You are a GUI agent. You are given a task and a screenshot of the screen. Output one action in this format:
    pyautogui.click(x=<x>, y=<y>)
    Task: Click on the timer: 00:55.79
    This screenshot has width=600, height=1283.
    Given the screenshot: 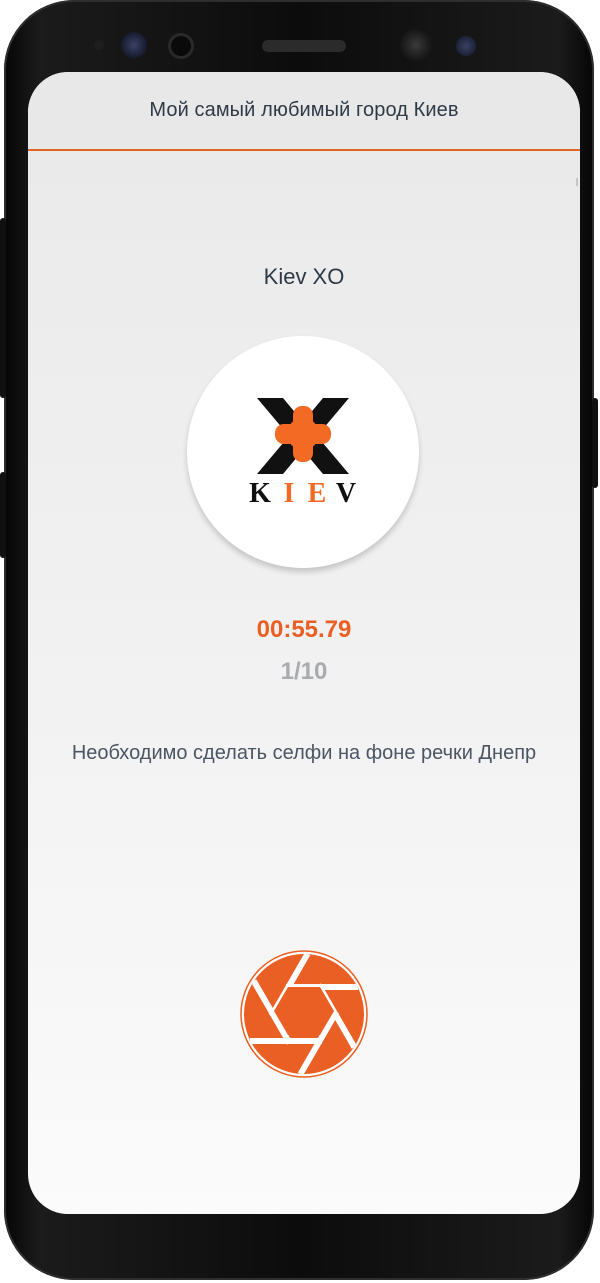 What is the action you would take?
    pyautogui.click(x=304, y=629)
    